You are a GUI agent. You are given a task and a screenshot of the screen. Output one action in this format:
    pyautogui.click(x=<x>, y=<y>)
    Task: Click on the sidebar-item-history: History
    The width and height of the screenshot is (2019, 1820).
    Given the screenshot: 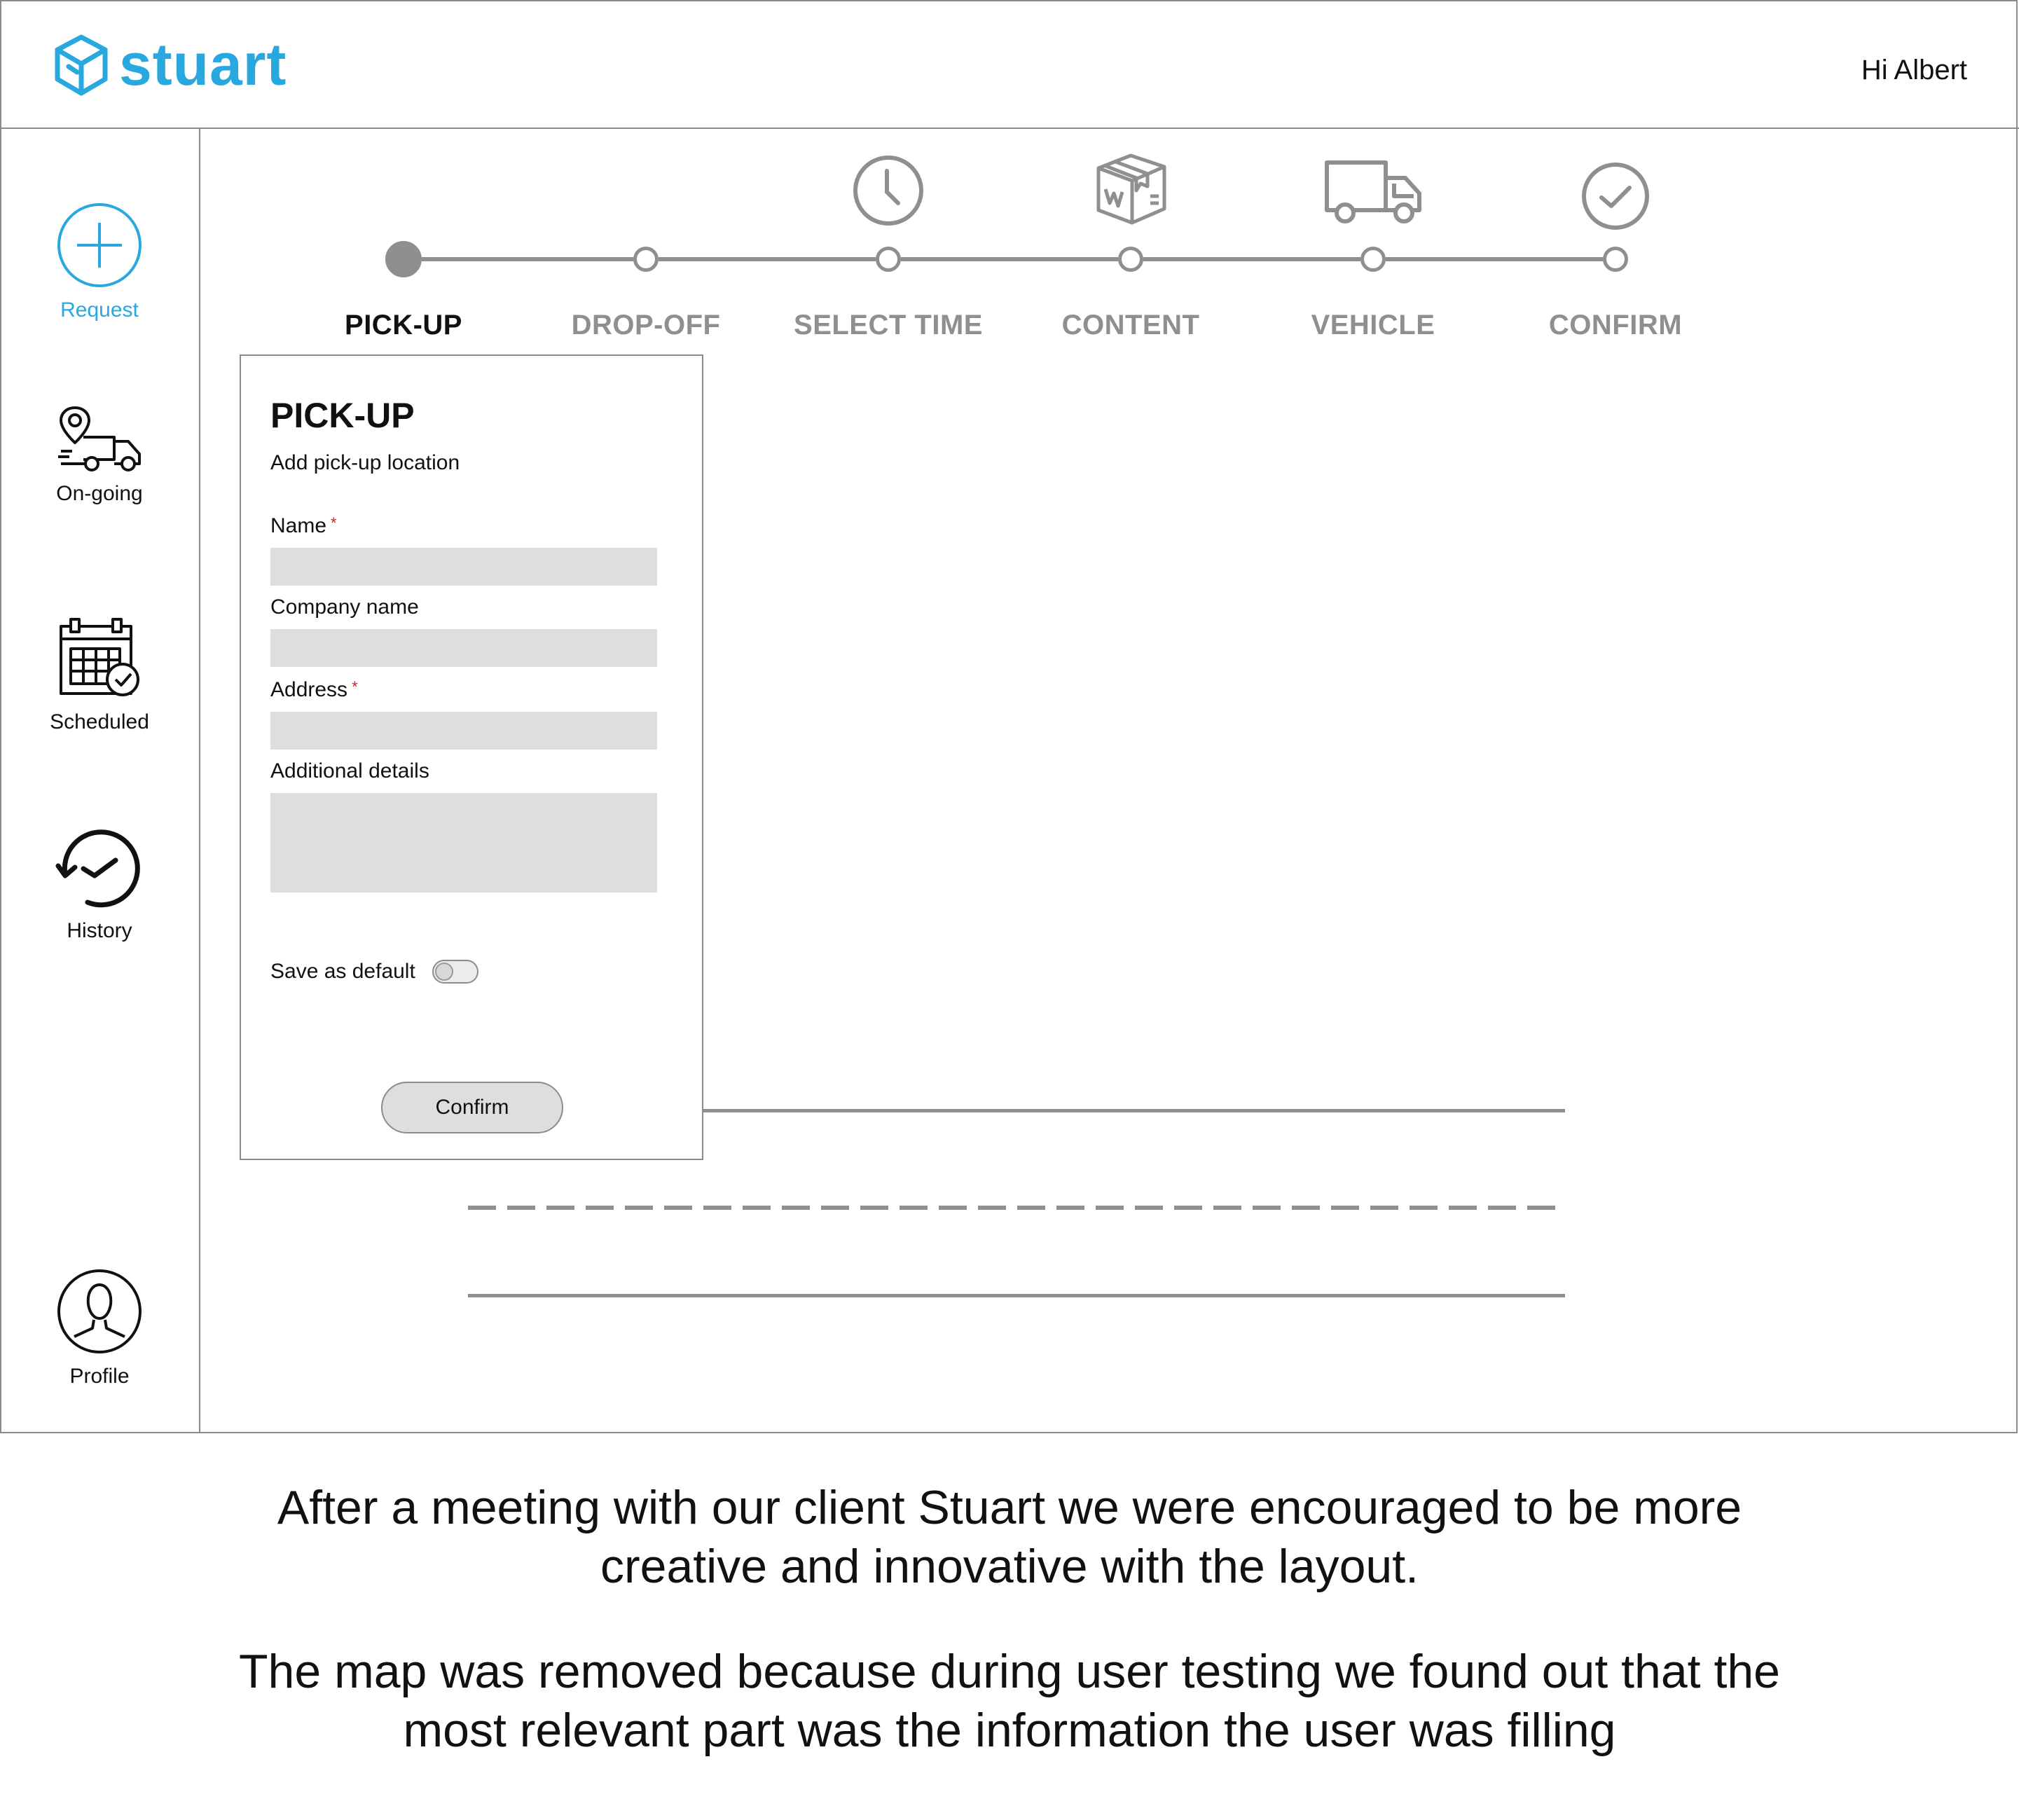 What is the action you would take?
    pyautogui.click(x=99, y=884)
    